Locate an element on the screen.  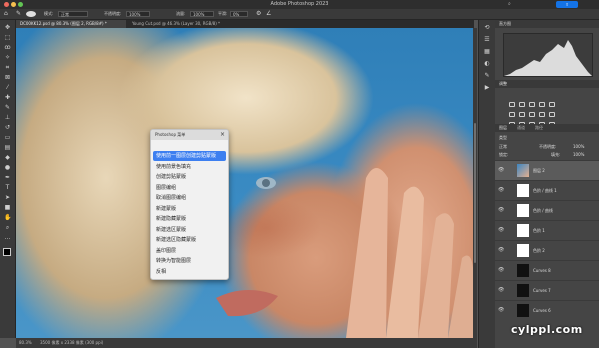
layer-row: 👁 Curves 7 is located at coordinates (547, 290).